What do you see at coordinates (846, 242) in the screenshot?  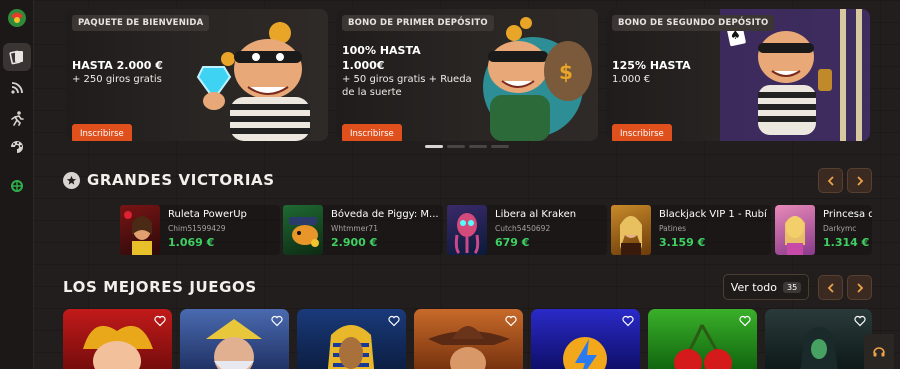 I see `win-amount: 1.314 €` at bounding box center [846, 242].